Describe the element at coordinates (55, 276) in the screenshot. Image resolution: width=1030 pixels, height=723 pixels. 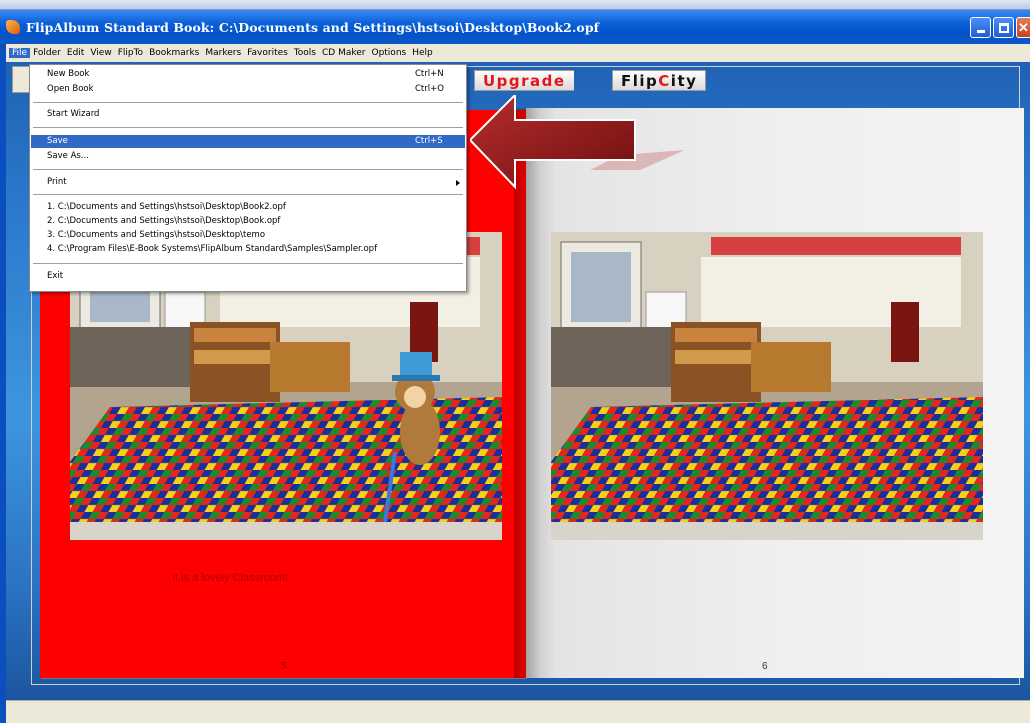
I see `exit-label: Exit` at that location.